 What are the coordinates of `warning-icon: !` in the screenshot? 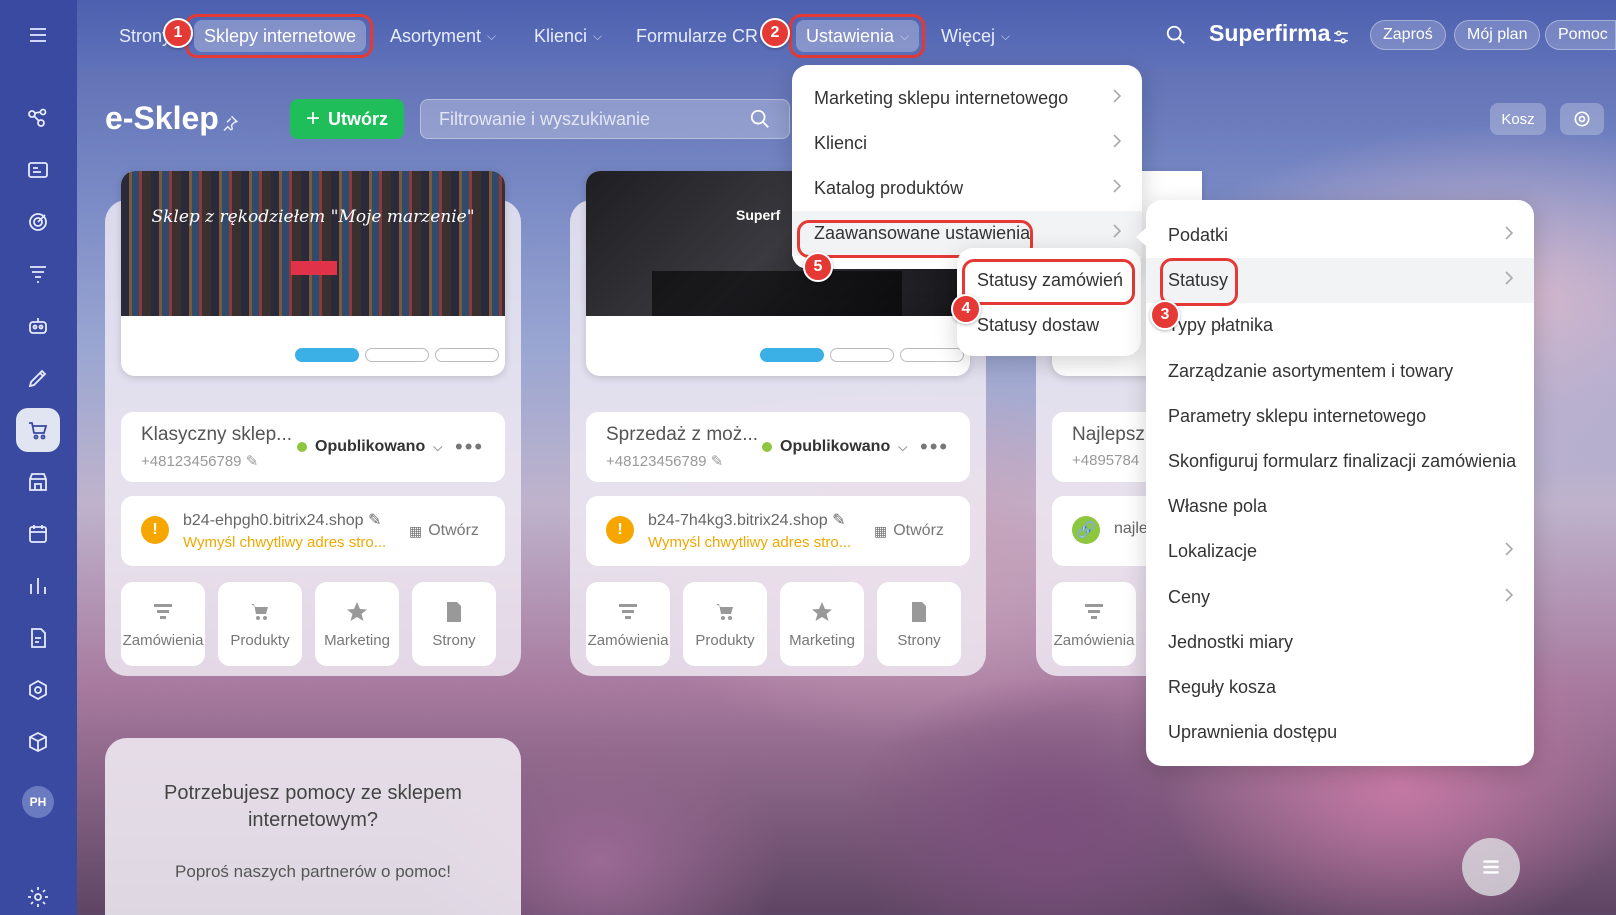 It's located at (620, 530).